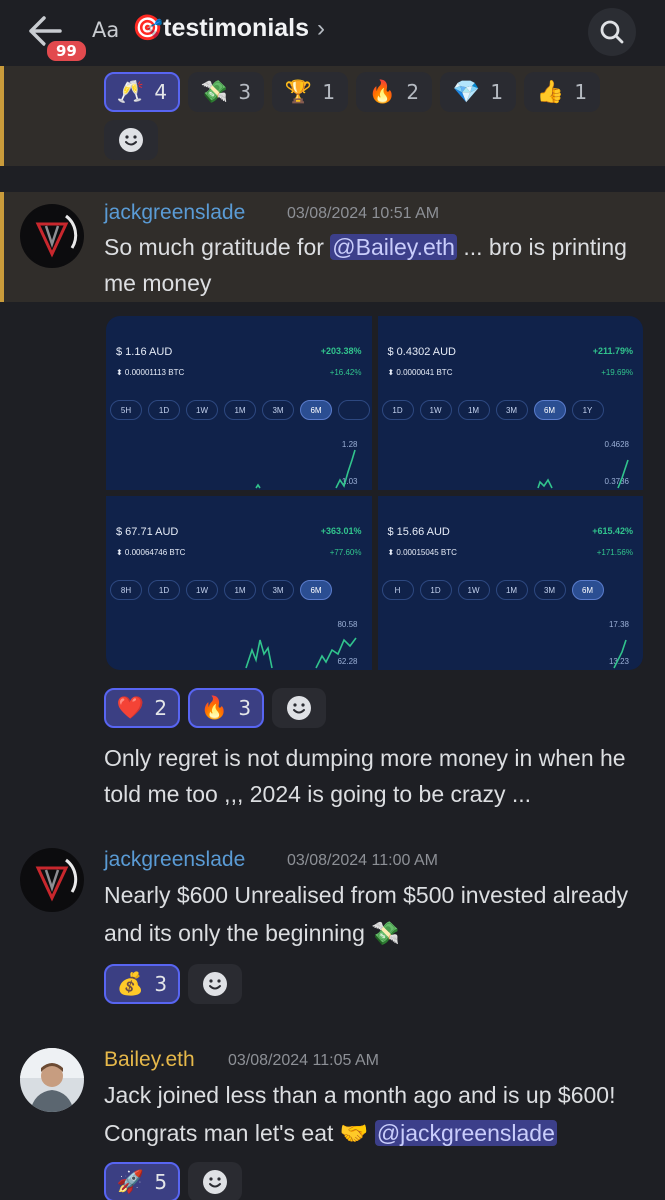 This screenshot has height=1200, width=665. Describe the element at coordinates (142, 708) in the screenshot. I see `reaction-chip: ❤️ 2` at that location.